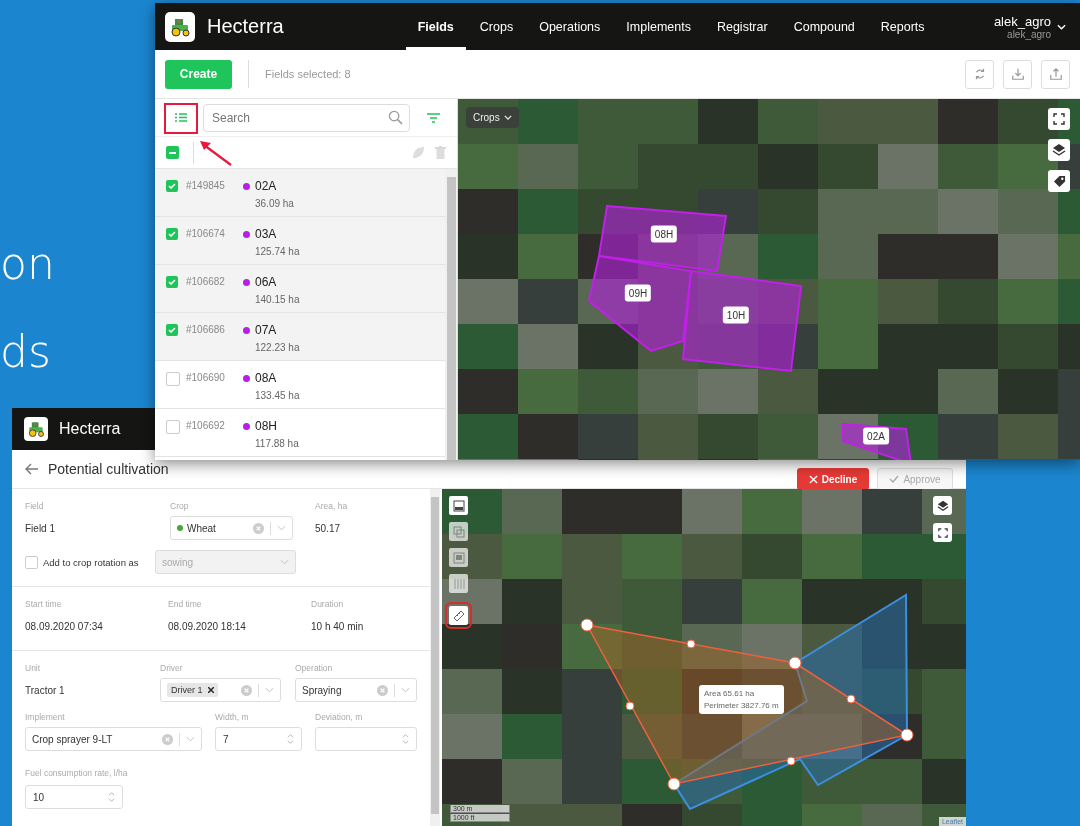 The width and height of the screenshot is (1080, 826). Describe the element at coordinates (492, 117) in the screenshot. I see `layer-dropdown: Crops` at that location.